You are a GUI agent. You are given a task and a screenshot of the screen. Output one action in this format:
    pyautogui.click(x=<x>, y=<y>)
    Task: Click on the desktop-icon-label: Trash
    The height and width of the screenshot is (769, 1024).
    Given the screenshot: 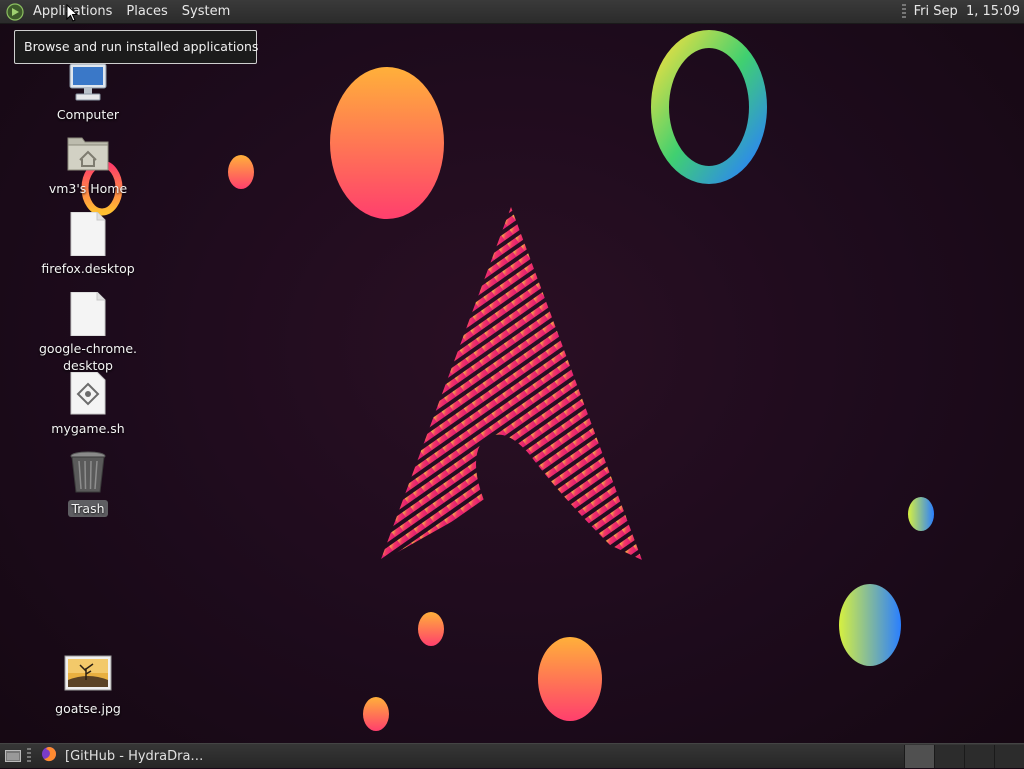 What is the action you would take?
    pyautogui.click(x=88, y=508)
    